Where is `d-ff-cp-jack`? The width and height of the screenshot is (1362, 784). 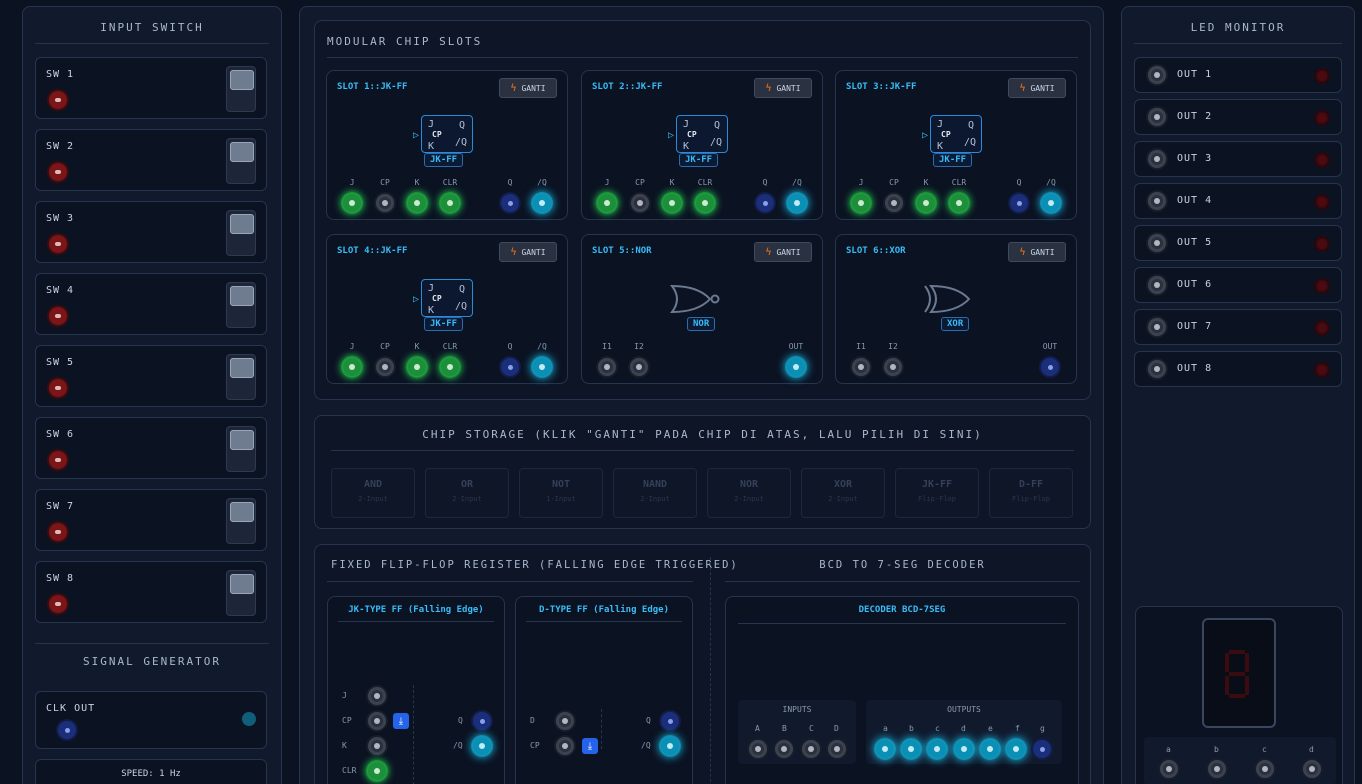 d-ff-cp-jack is located at coordinates (565, 746).